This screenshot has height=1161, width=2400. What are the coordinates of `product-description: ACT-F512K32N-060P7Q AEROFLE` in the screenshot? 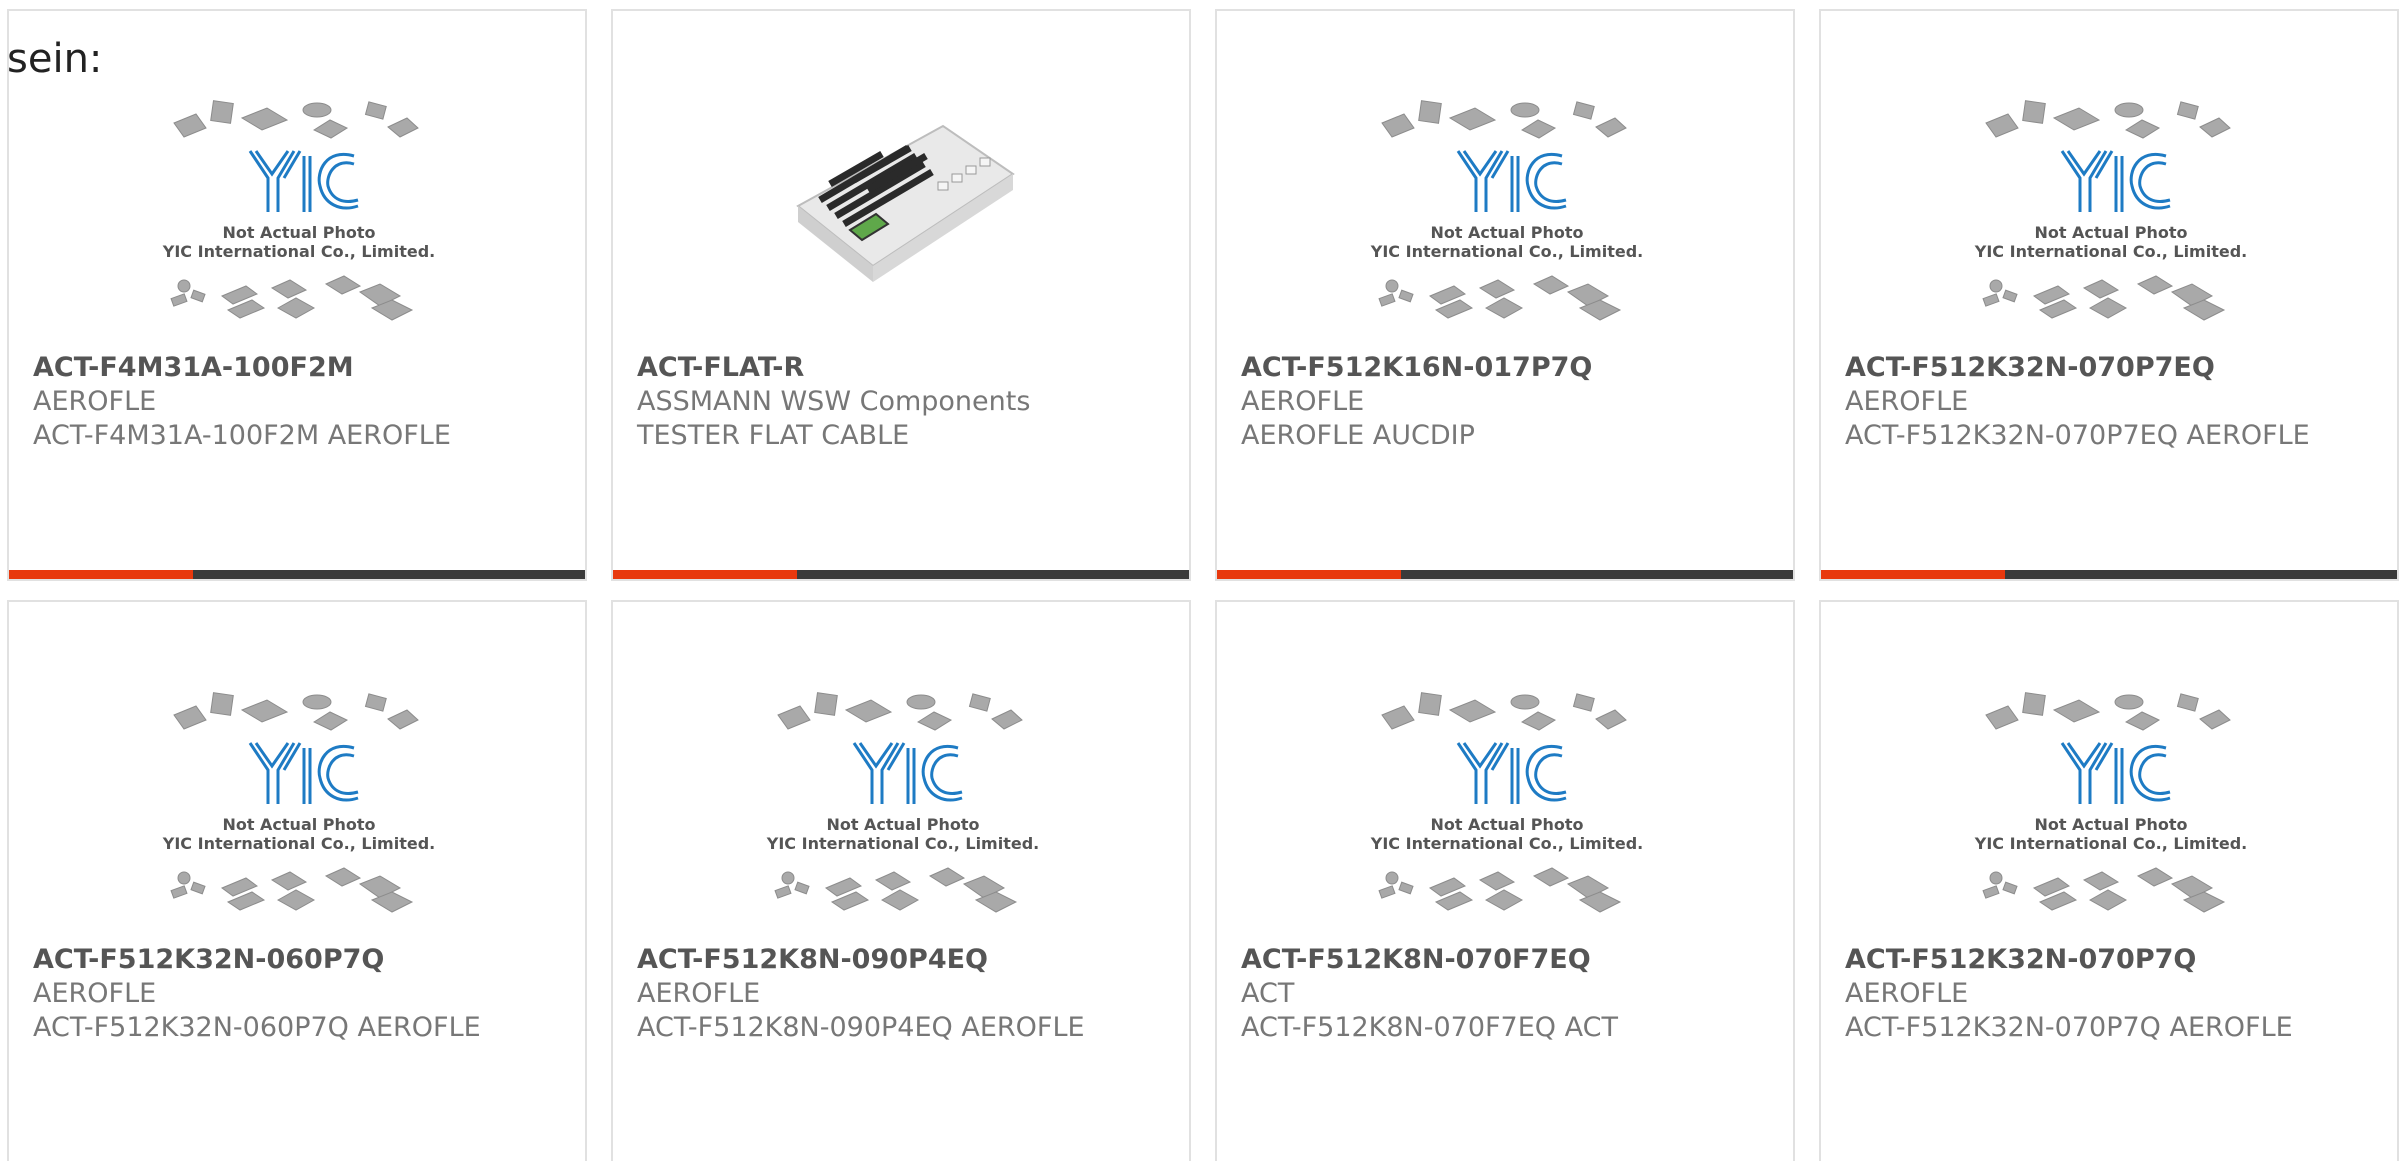 It's located at (257, 1027).